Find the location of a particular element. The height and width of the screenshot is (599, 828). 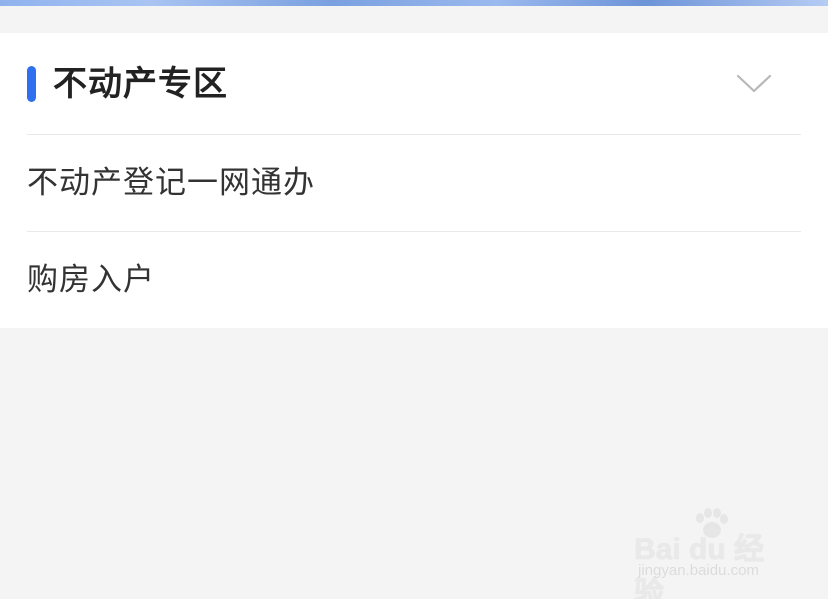

section-title: 不动产专区 is located at coordinates (140, 84).